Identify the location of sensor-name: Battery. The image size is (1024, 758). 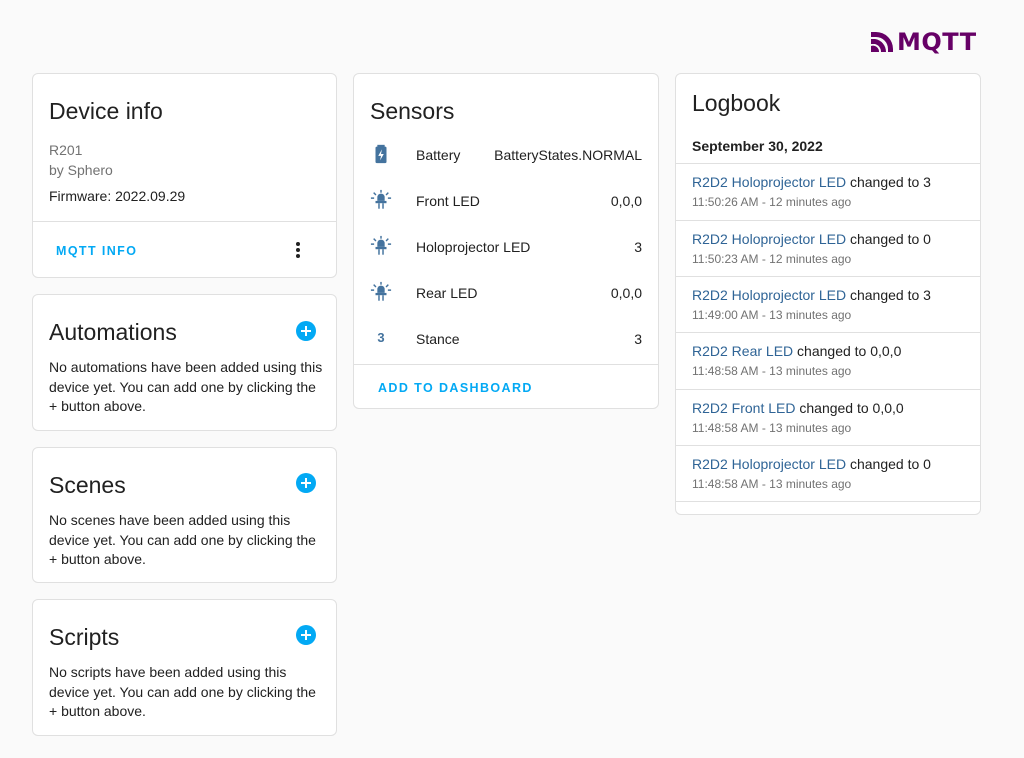
(438, 155).